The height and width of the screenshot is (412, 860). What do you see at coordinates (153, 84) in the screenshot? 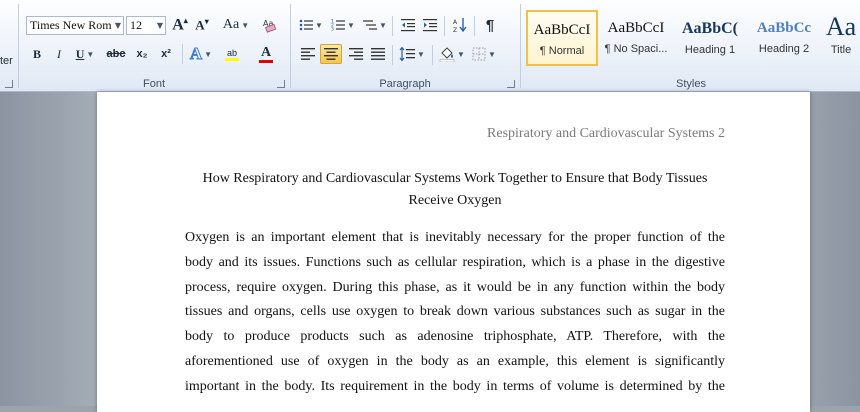
I see `font-group-label: Font` at bounding box center [153, 84].